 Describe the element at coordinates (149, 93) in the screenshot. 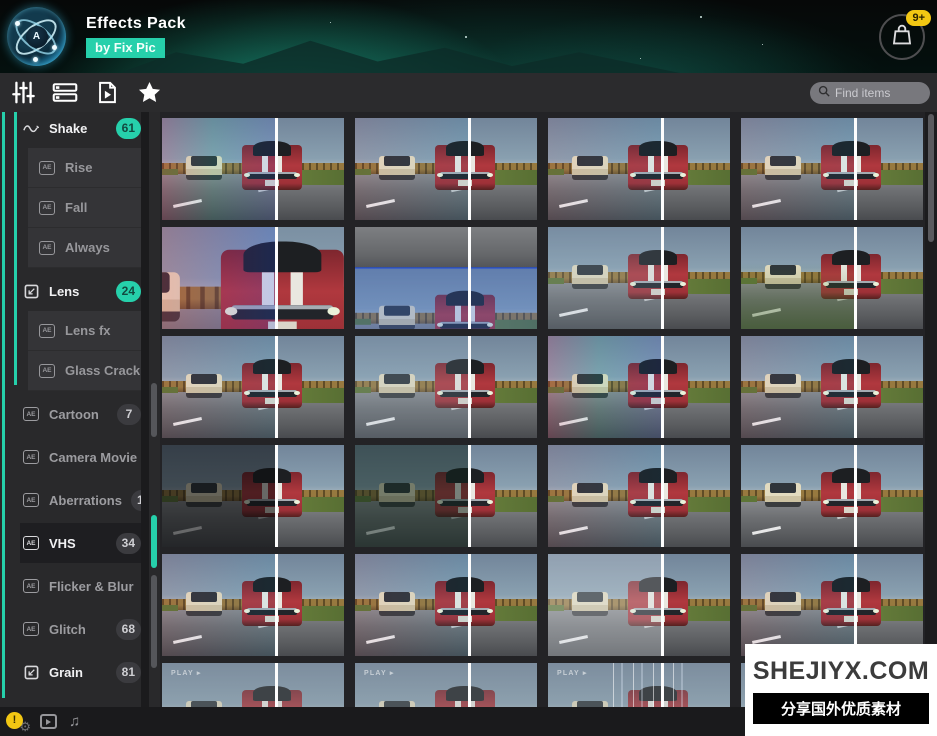

I see `favorites-star-icon` at that location.